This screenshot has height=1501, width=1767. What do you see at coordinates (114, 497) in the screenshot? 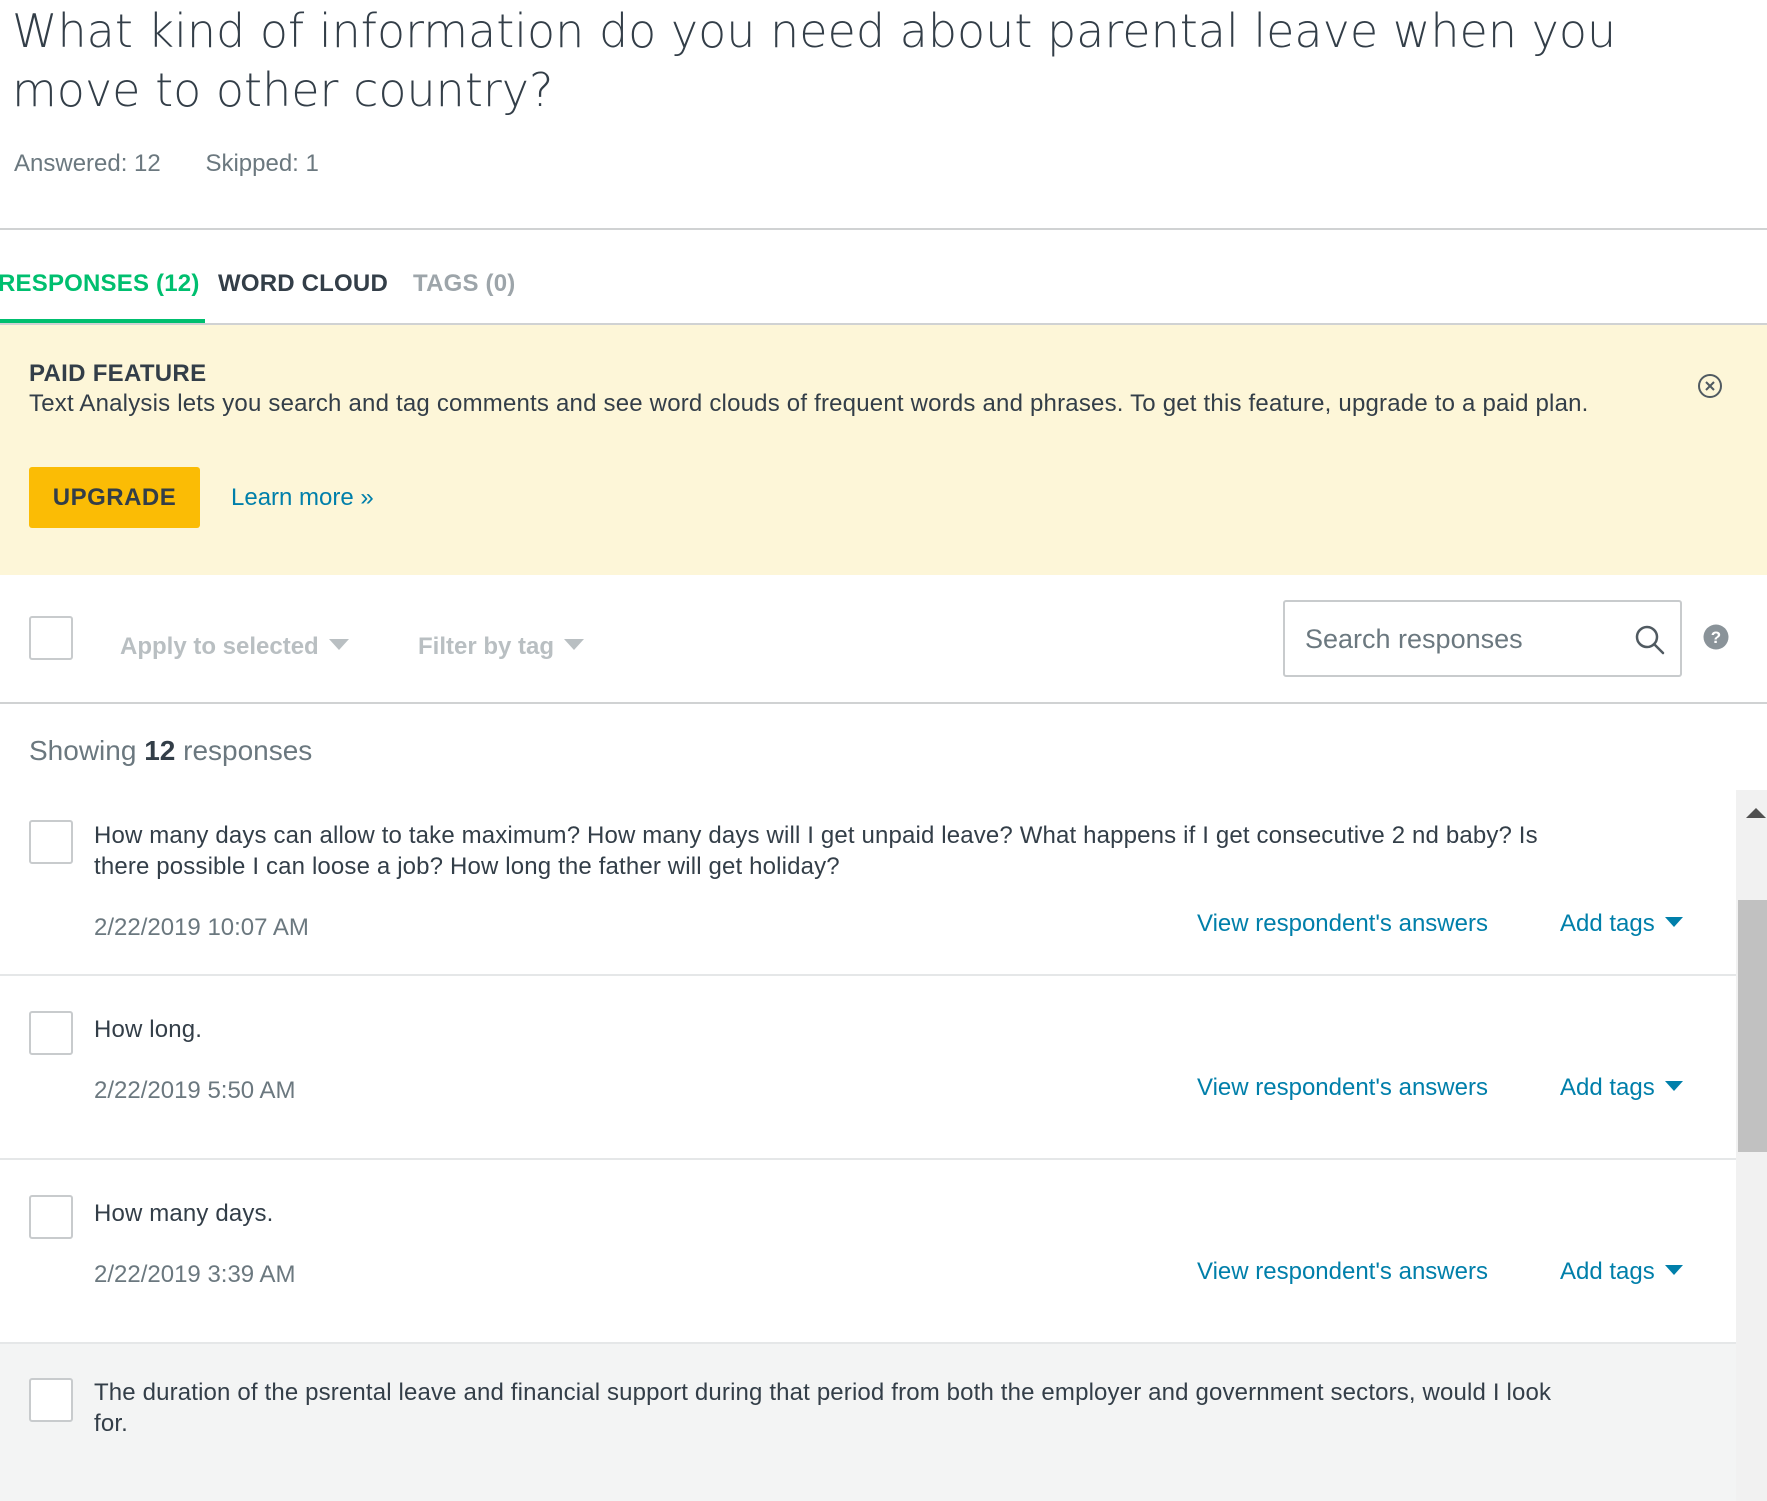
I see `upgrade-button: UPGRADE` at bounding box center [114, 497].